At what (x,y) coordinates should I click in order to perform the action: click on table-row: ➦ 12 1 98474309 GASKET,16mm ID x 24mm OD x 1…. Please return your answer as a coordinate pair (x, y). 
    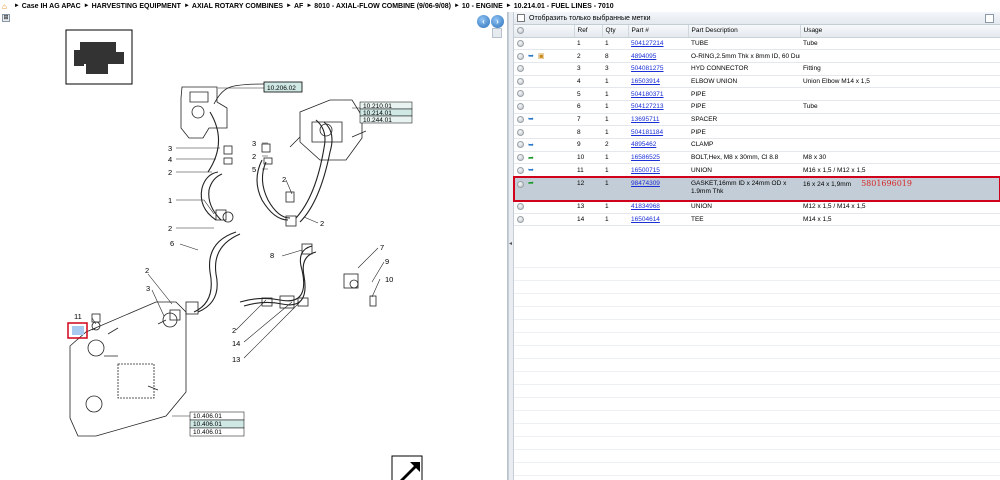
    Looking at the image, I should click on (756, 188).